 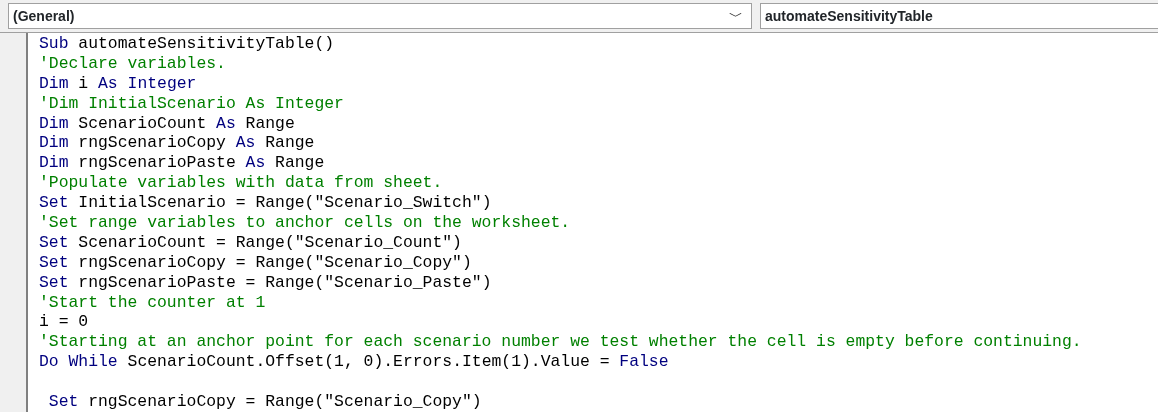 What do you see at coordinates (561, 342) in the screenshot?
I see `code-line: 'Starting at an anchor point for each scenario number we test whether the cell is empty before continuing.` at bounding box center [561, 342].